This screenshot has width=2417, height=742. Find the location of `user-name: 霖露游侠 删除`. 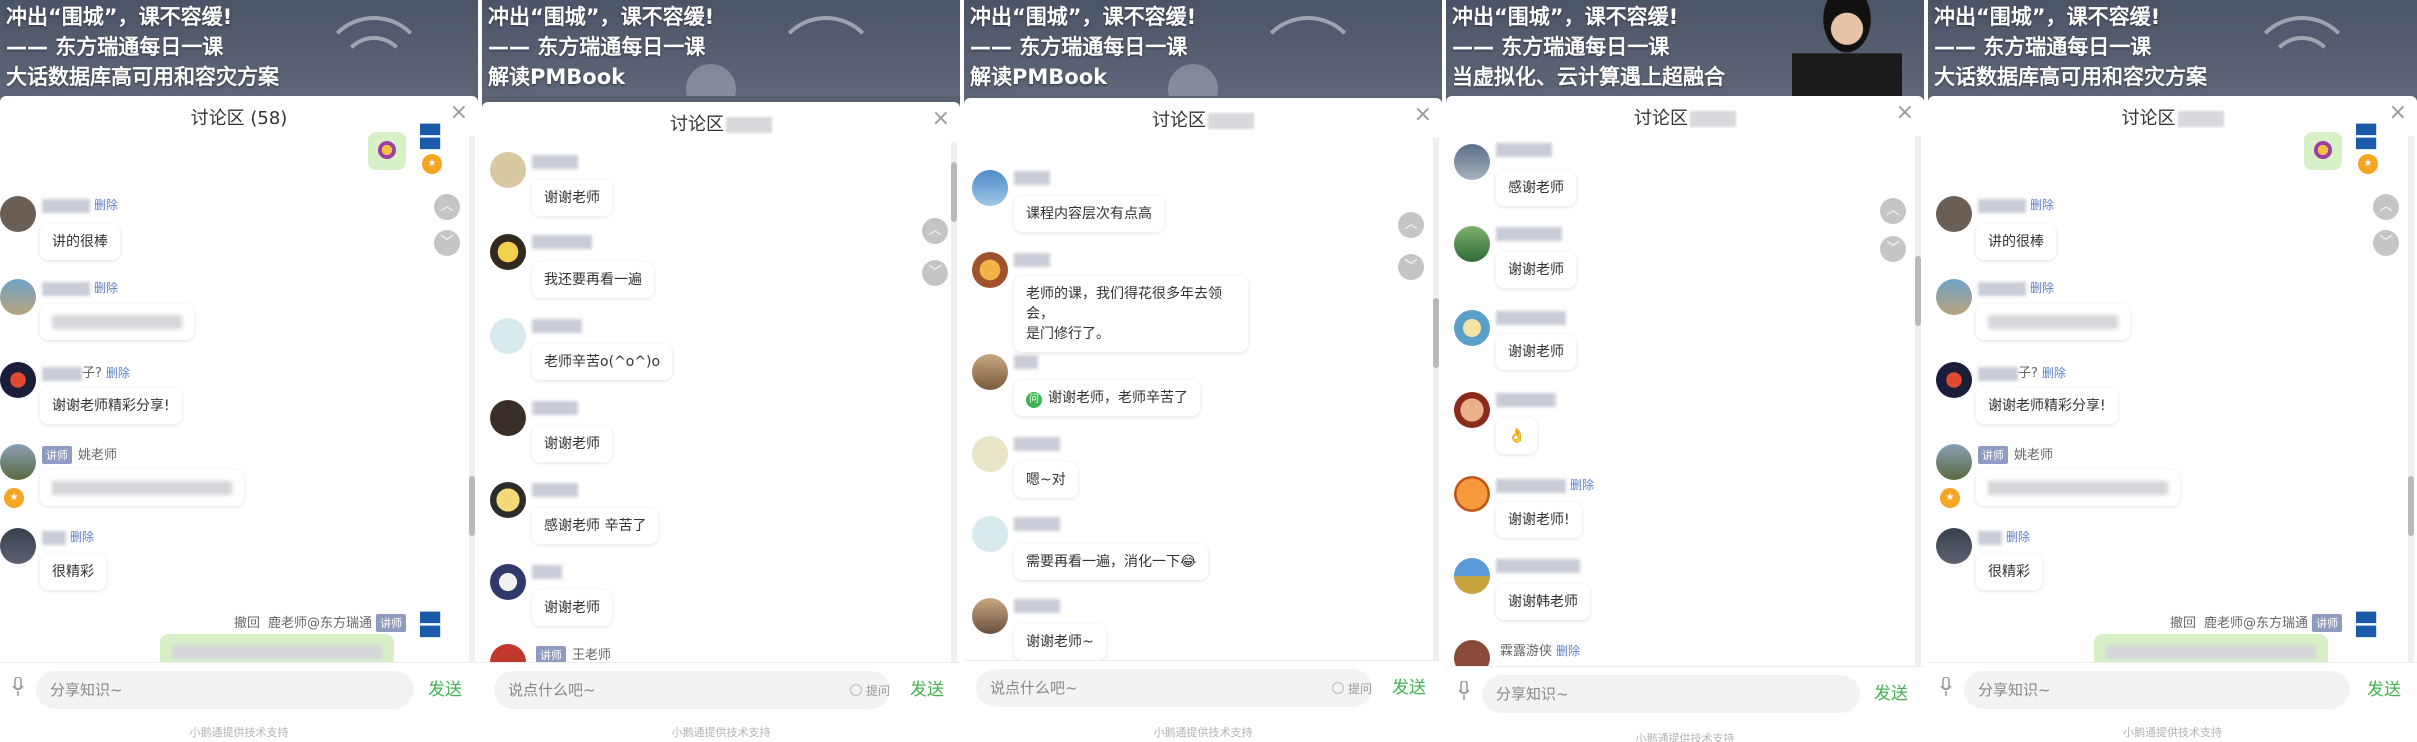

user-name: 霖露游侠 删除 is located at coordinates (1540, 649).